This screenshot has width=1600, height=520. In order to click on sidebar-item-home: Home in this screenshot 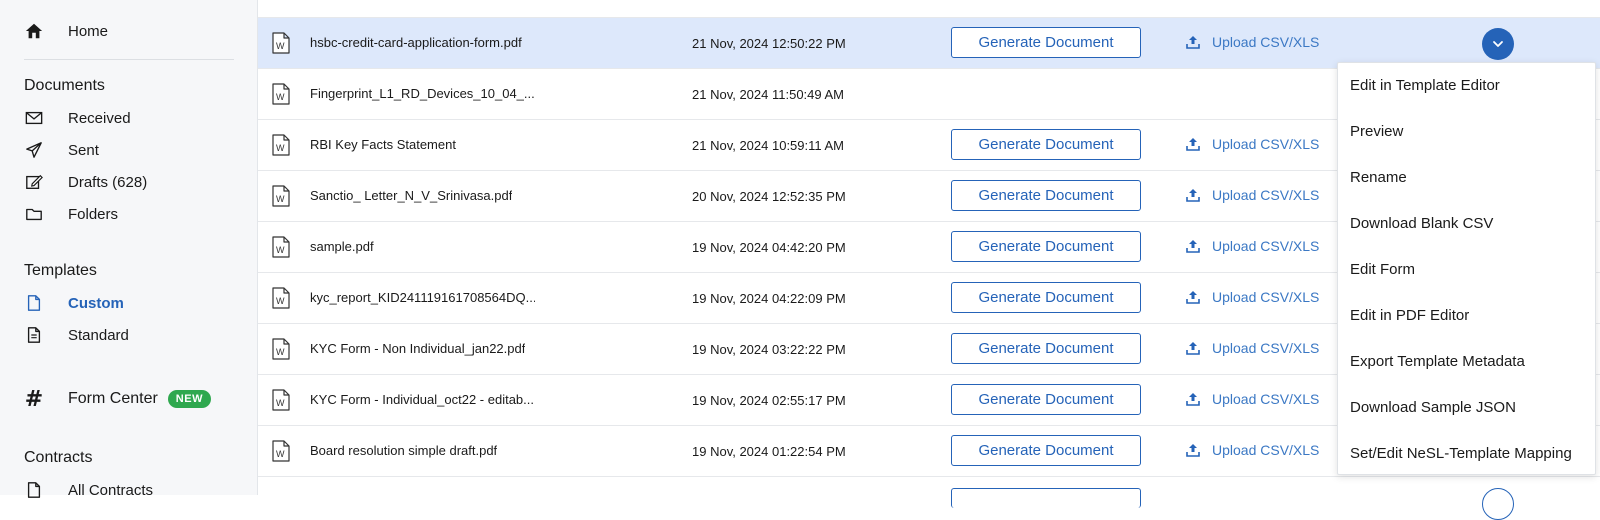, I will do `click(66, 31)`.